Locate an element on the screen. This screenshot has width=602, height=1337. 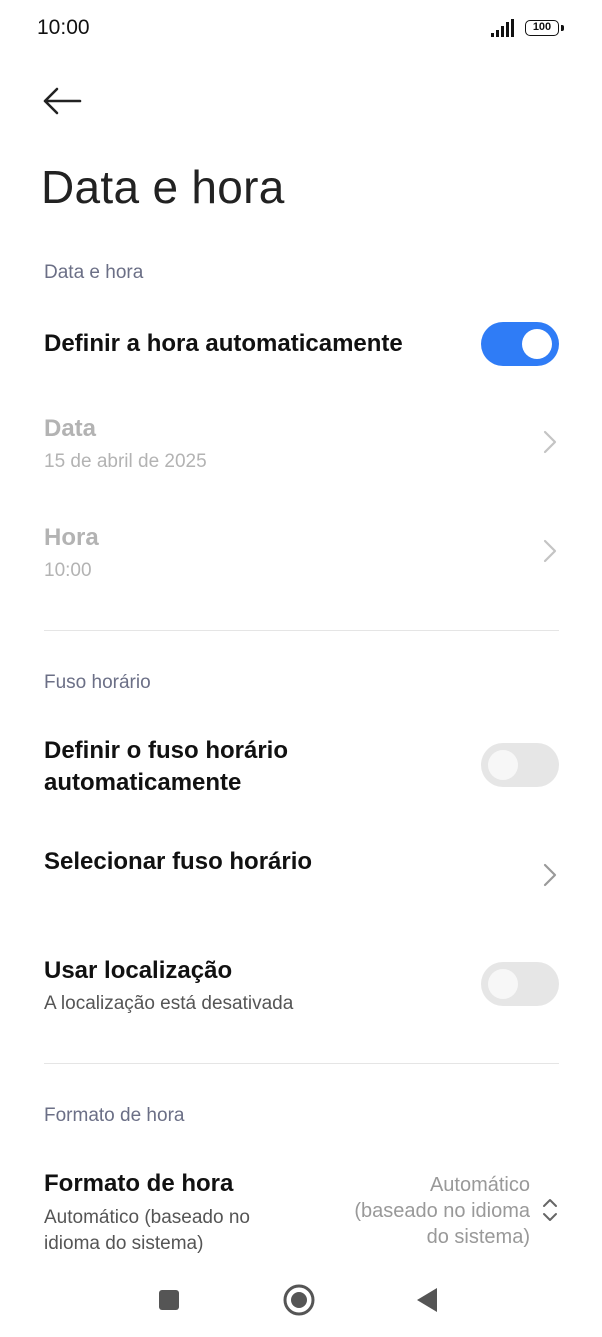
time-format-value-line1: Automático is located at coordinates (479, 1185).